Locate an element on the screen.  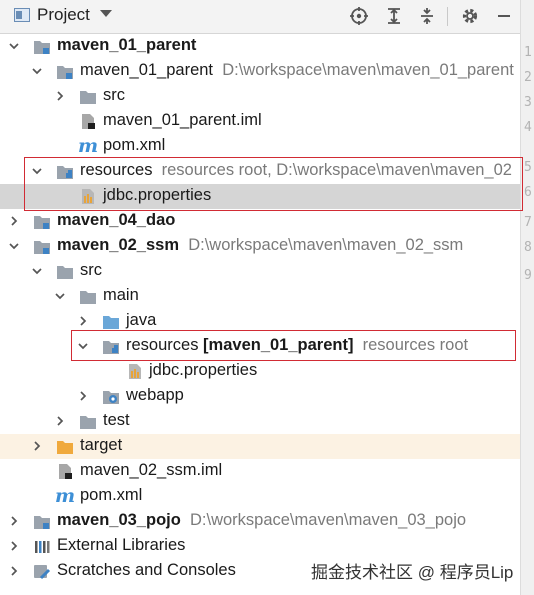
project-toolbar: Project is located at coordinates (260, 17).